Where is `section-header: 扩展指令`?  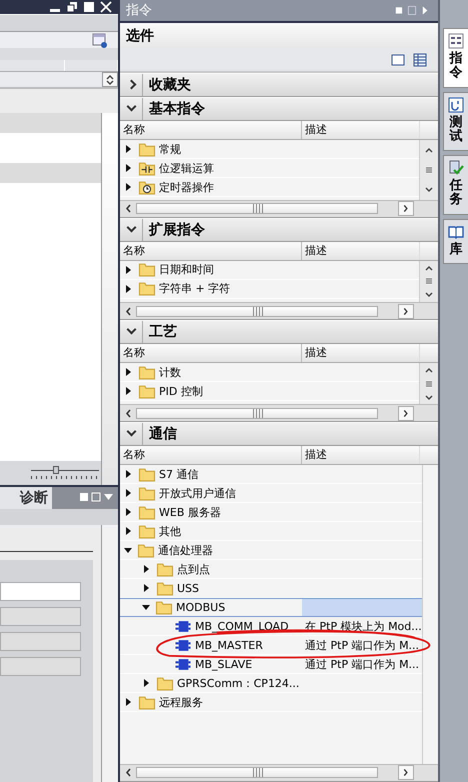
section-header: 扩展指令 is located at coordinates (279, 230).